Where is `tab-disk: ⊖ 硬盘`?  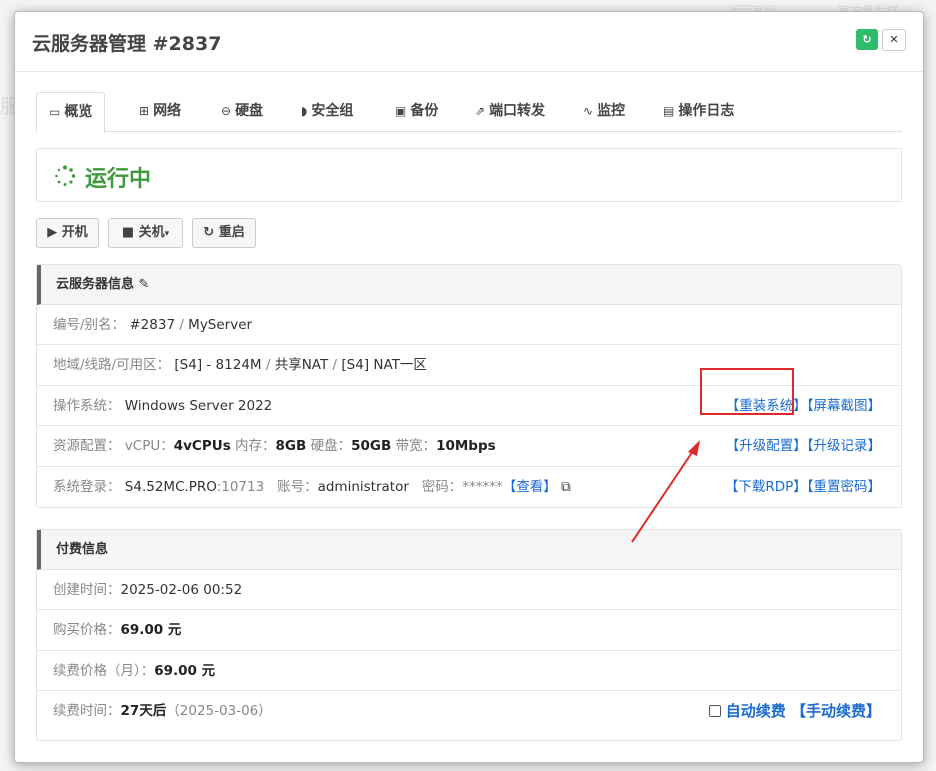 tab-disk: ⊖ 硬盘 is located at coordinates (242, 112).